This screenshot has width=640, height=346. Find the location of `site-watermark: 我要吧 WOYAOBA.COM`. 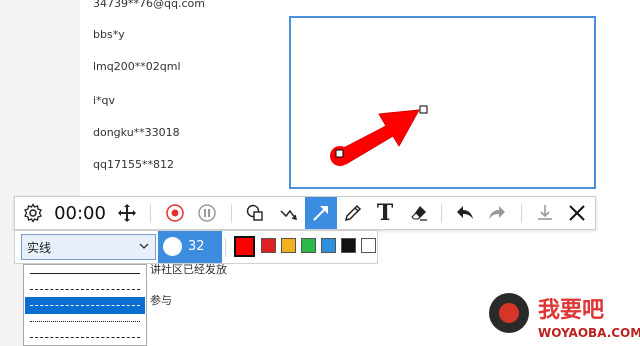

site-watermark: 我要吧 WOYAOBA.COM is located at coordinates (563, 318).